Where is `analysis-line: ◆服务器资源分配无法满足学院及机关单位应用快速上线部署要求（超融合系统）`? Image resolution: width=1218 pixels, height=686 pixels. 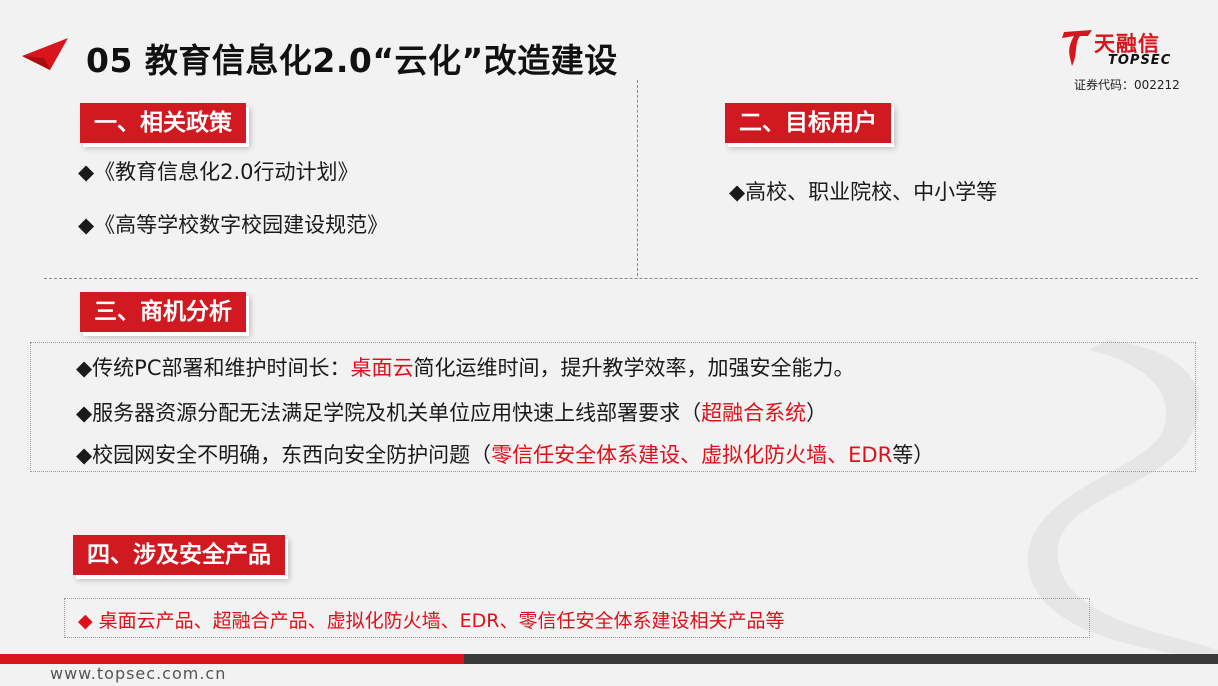 analysis-line: ◆服务器资源分配无法满足学院及机关单位应用快速上线部署要求（超融合系统） is located at coordinates (451, 412).